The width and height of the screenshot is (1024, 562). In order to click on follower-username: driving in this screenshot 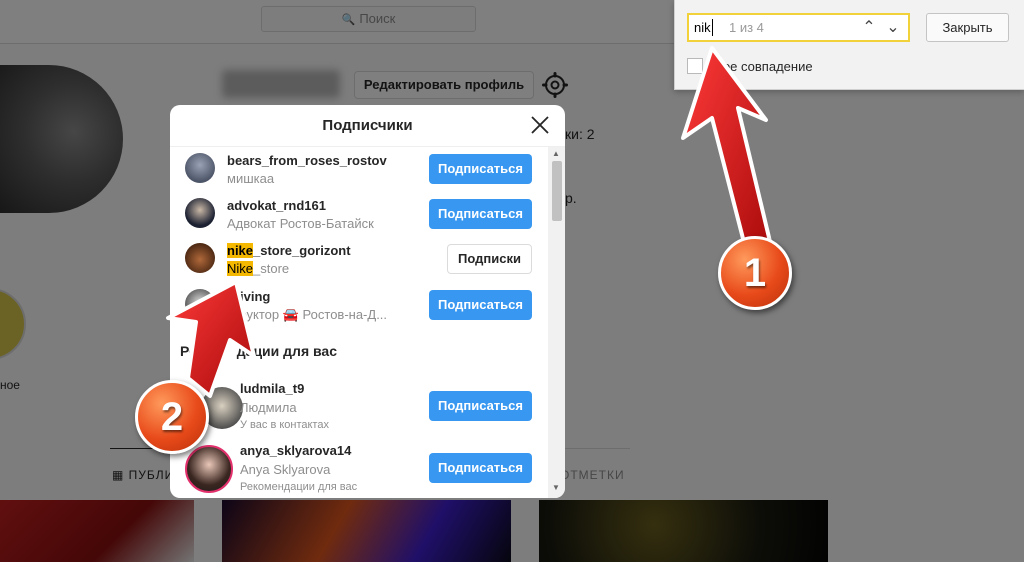, I will do `click(248, 296)`.